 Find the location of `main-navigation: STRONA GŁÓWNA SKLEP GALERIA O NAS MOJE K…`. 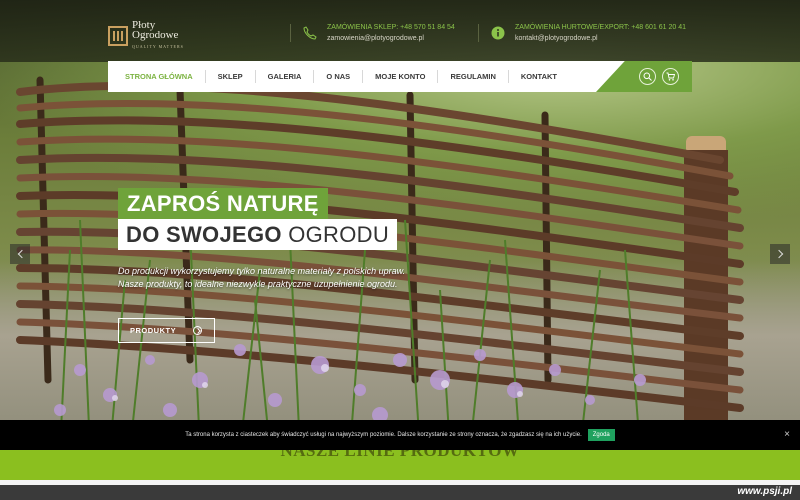

main-navigation: STRONA GŁÓWNA SKLEP GALERIA O NAS MOJE K… is located at coordinates (400, 76).